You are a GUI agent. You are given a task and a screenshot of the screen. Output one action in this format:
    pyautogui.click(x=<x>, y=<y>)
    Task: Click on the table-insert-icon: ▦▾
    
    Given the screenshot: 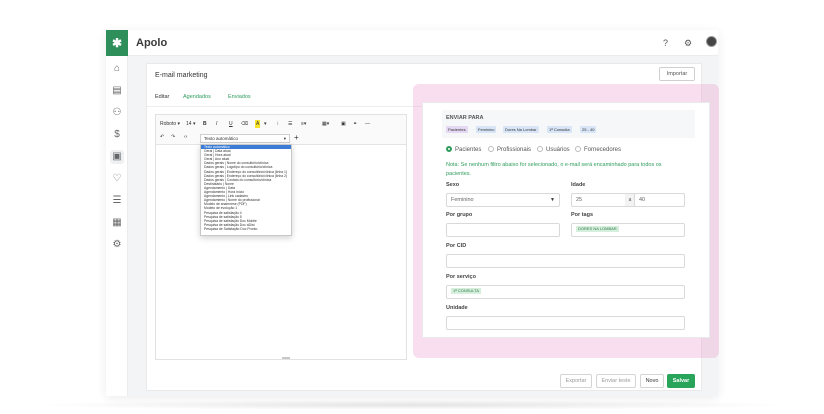 What is the action you would take?
    pyautogui.click(x=325, y=124)
    